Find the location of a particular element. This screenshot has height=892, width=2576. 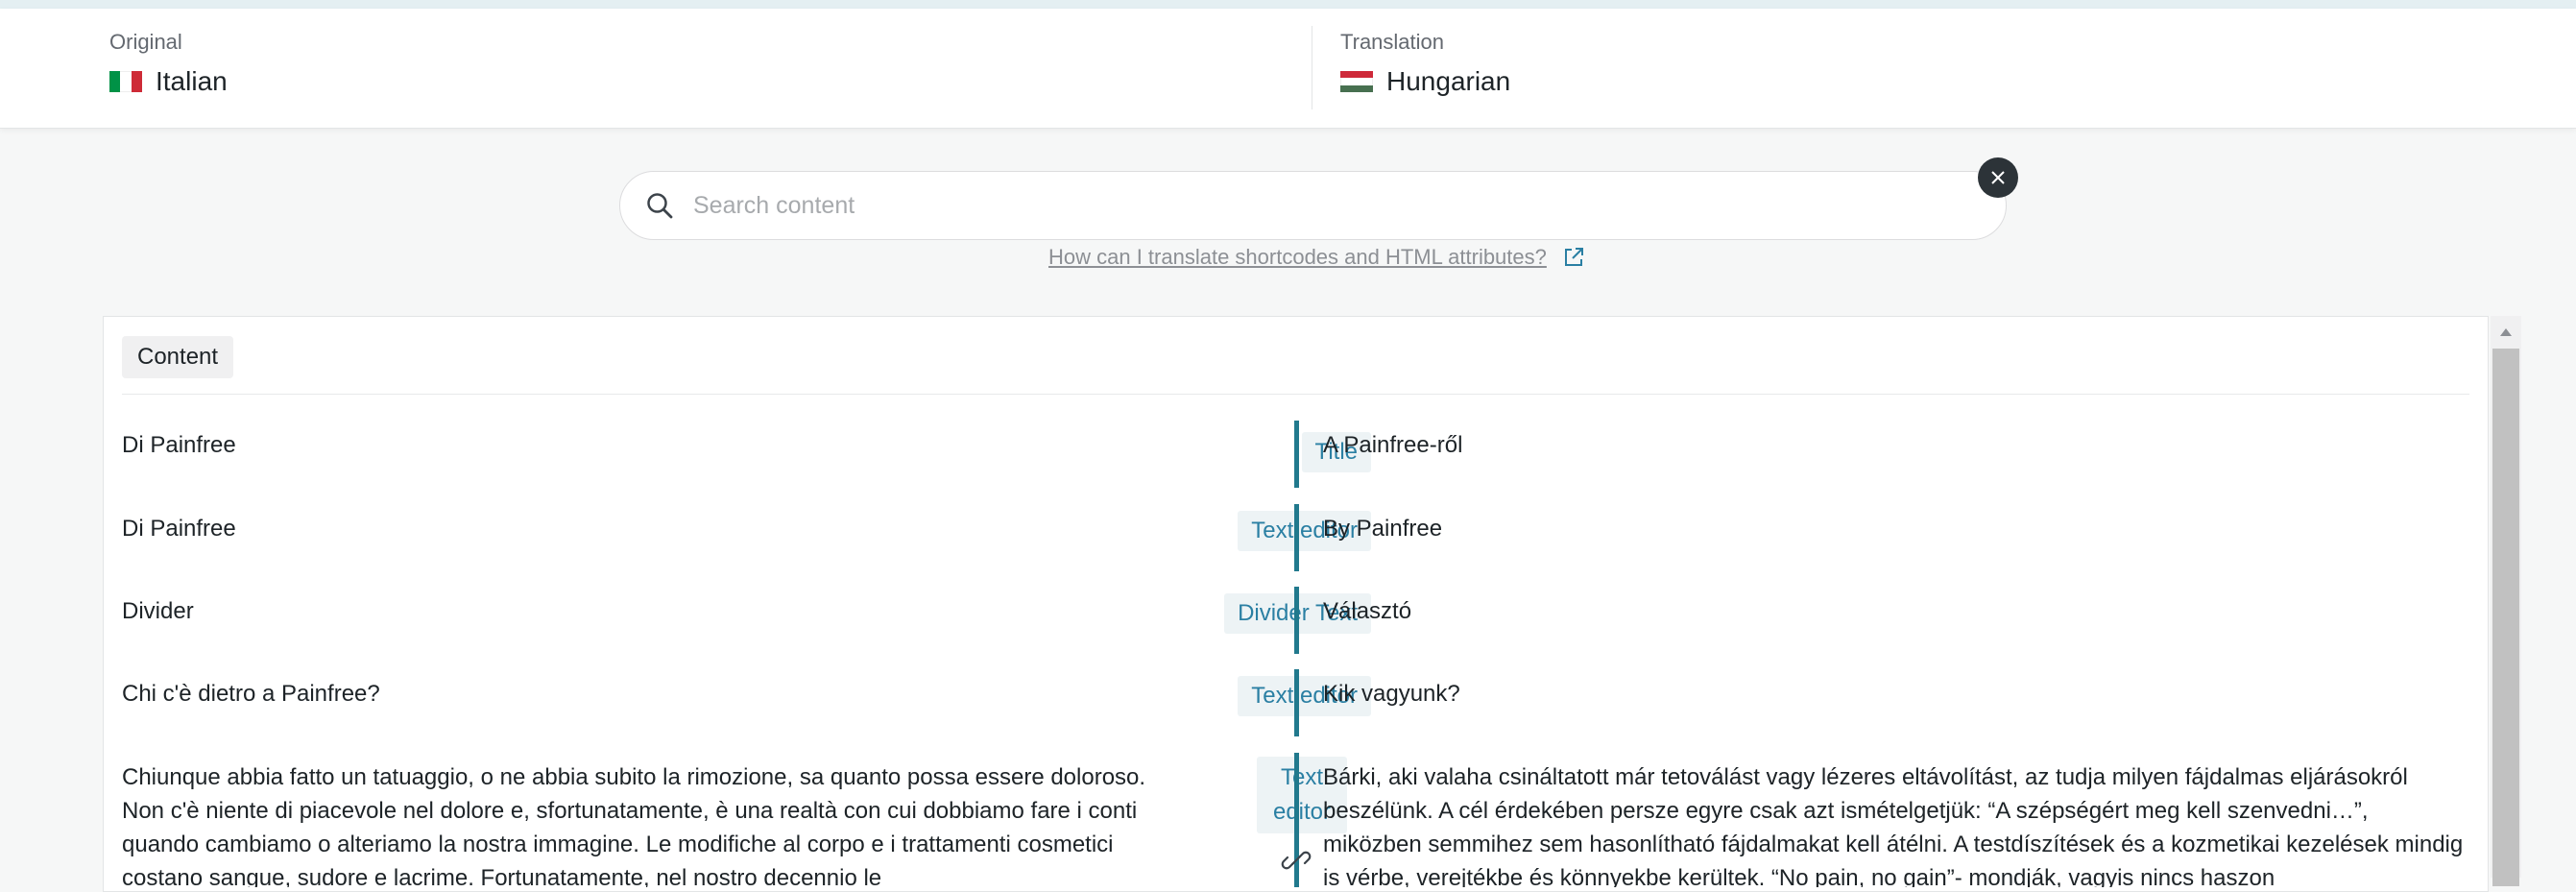

search-input is located at coordinates (1317, 205).